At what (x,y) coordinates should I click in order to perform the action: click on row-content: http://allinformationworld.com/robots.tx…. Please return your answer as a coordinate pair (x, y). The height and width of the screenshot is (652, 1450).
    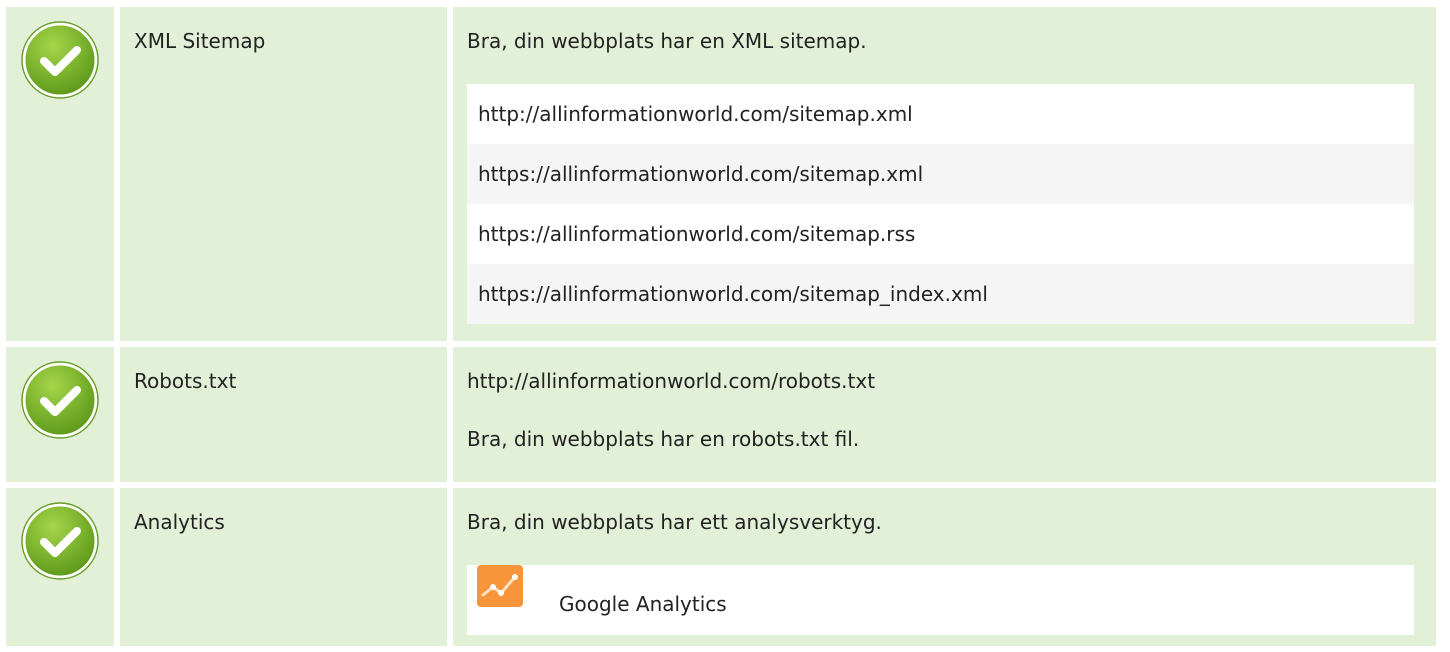
    Looking at the image, I should click on (944, 414).